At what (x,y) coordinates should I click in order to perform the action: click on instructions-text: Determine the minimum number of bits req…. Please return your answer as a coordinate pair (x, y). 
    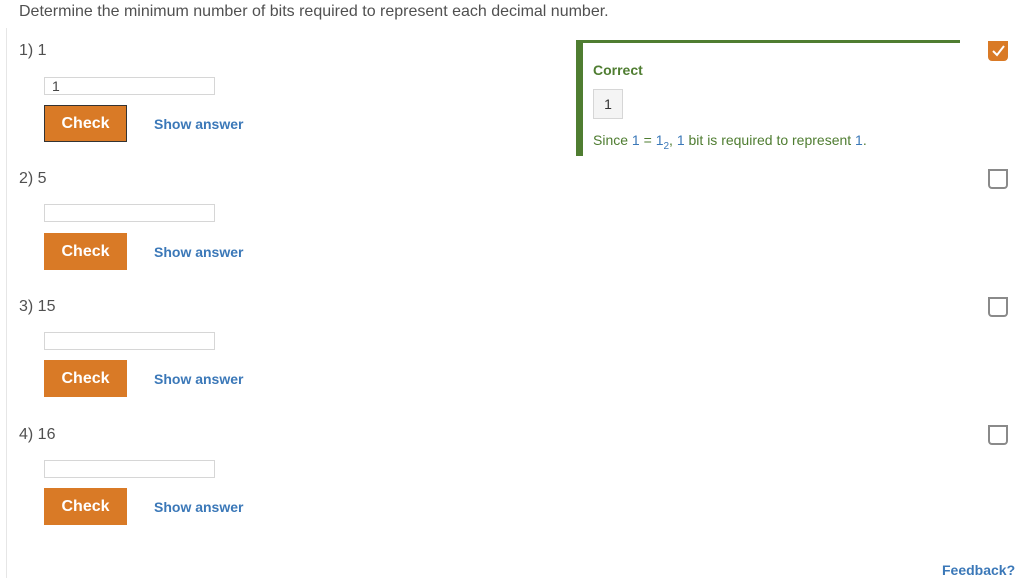
    Looking at the image, I should click on (314, 11).